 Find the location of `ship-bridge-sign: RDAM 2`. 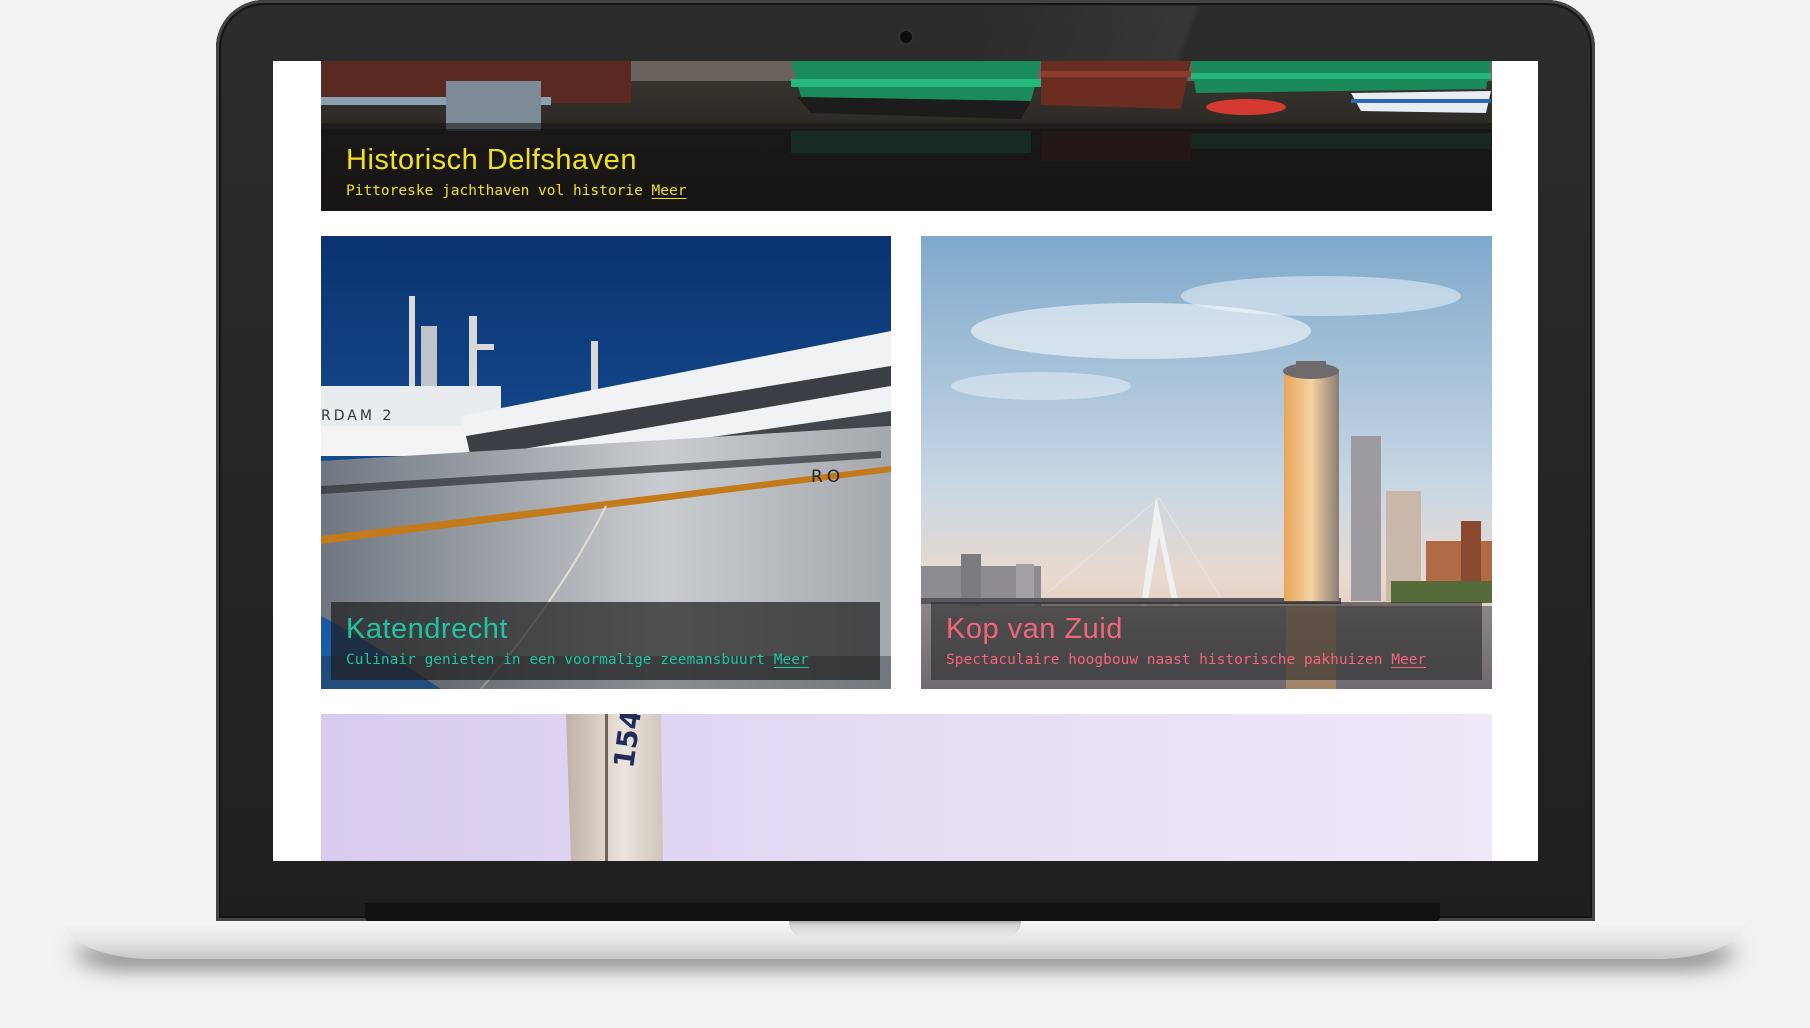

ship-bridge-sign: RDAM 2 is located at coordinates (357, 416).